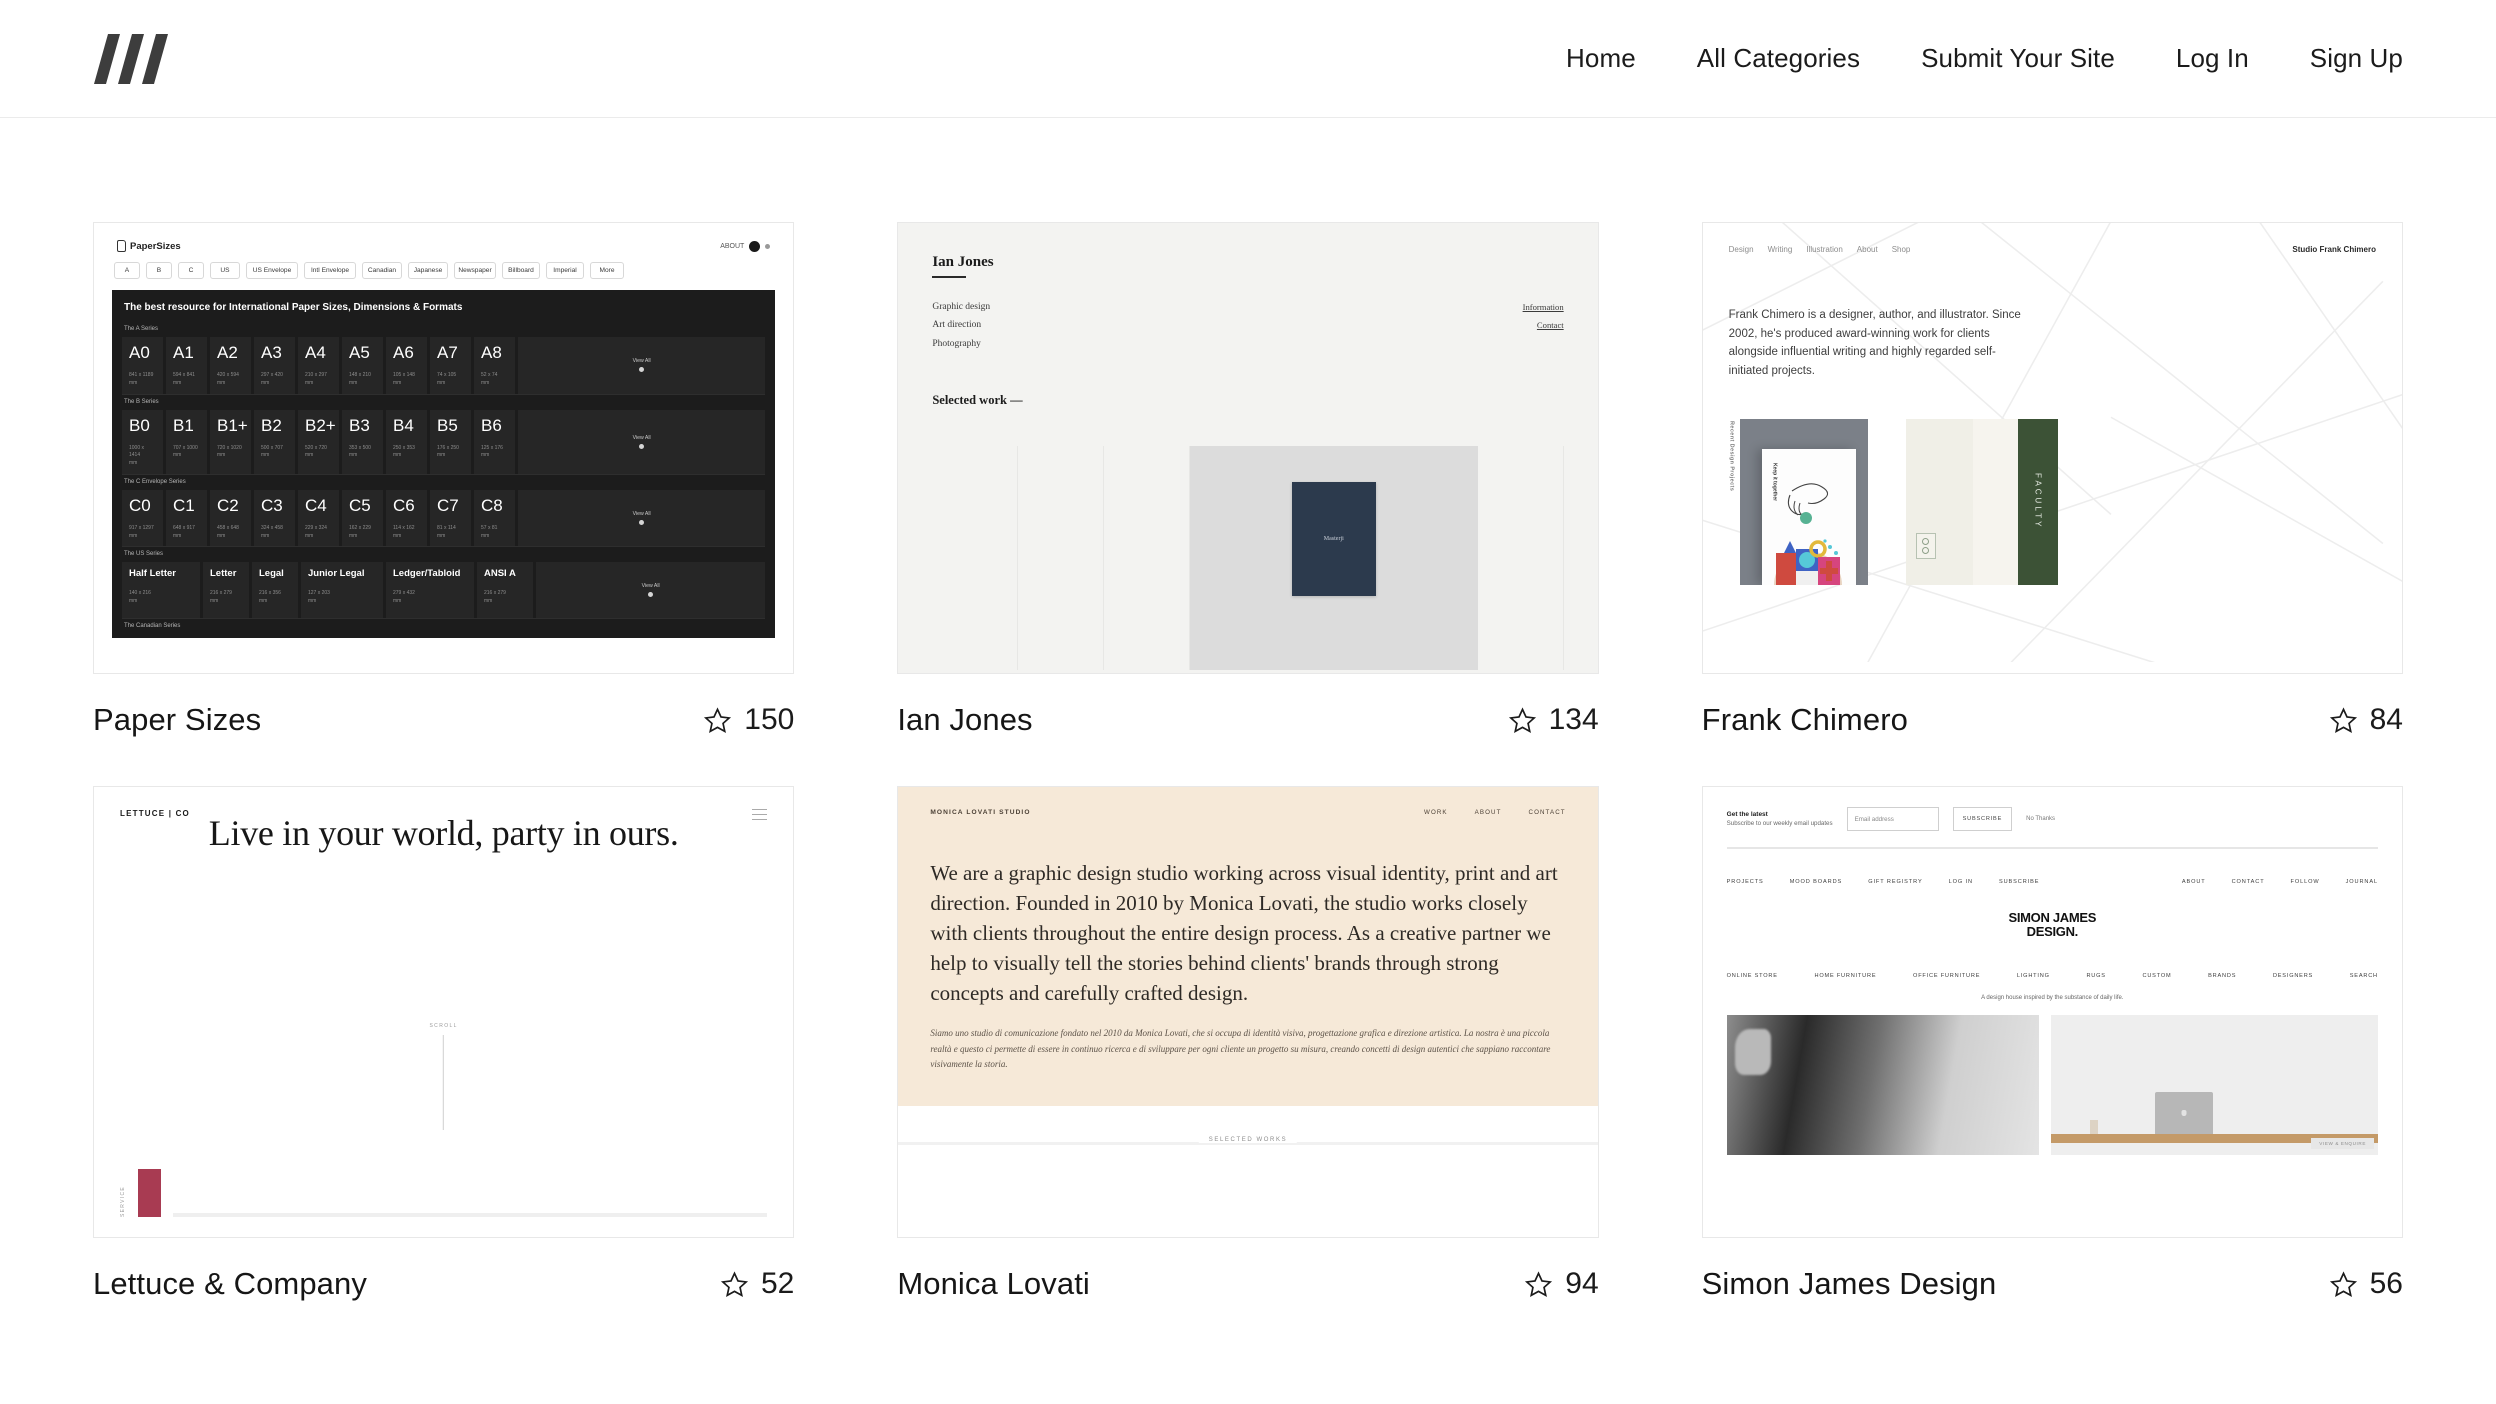 The height and width of the screenshot is (1404, 2496). I want to click on link-contact: Contact, so click(1543, 325).